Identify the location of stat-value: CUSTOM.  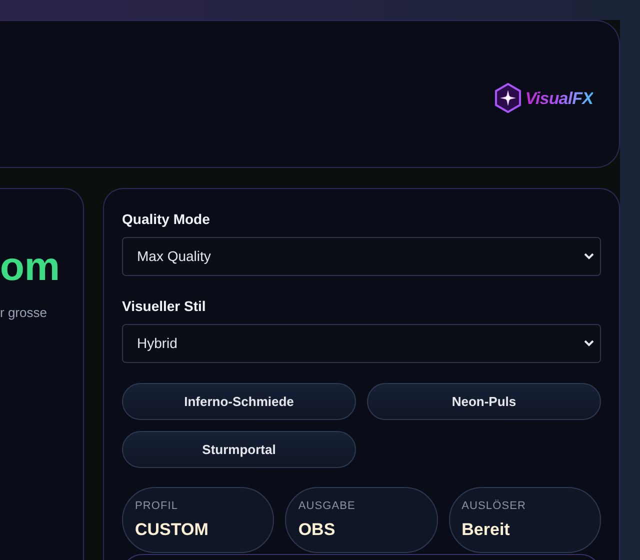
(172, 530).